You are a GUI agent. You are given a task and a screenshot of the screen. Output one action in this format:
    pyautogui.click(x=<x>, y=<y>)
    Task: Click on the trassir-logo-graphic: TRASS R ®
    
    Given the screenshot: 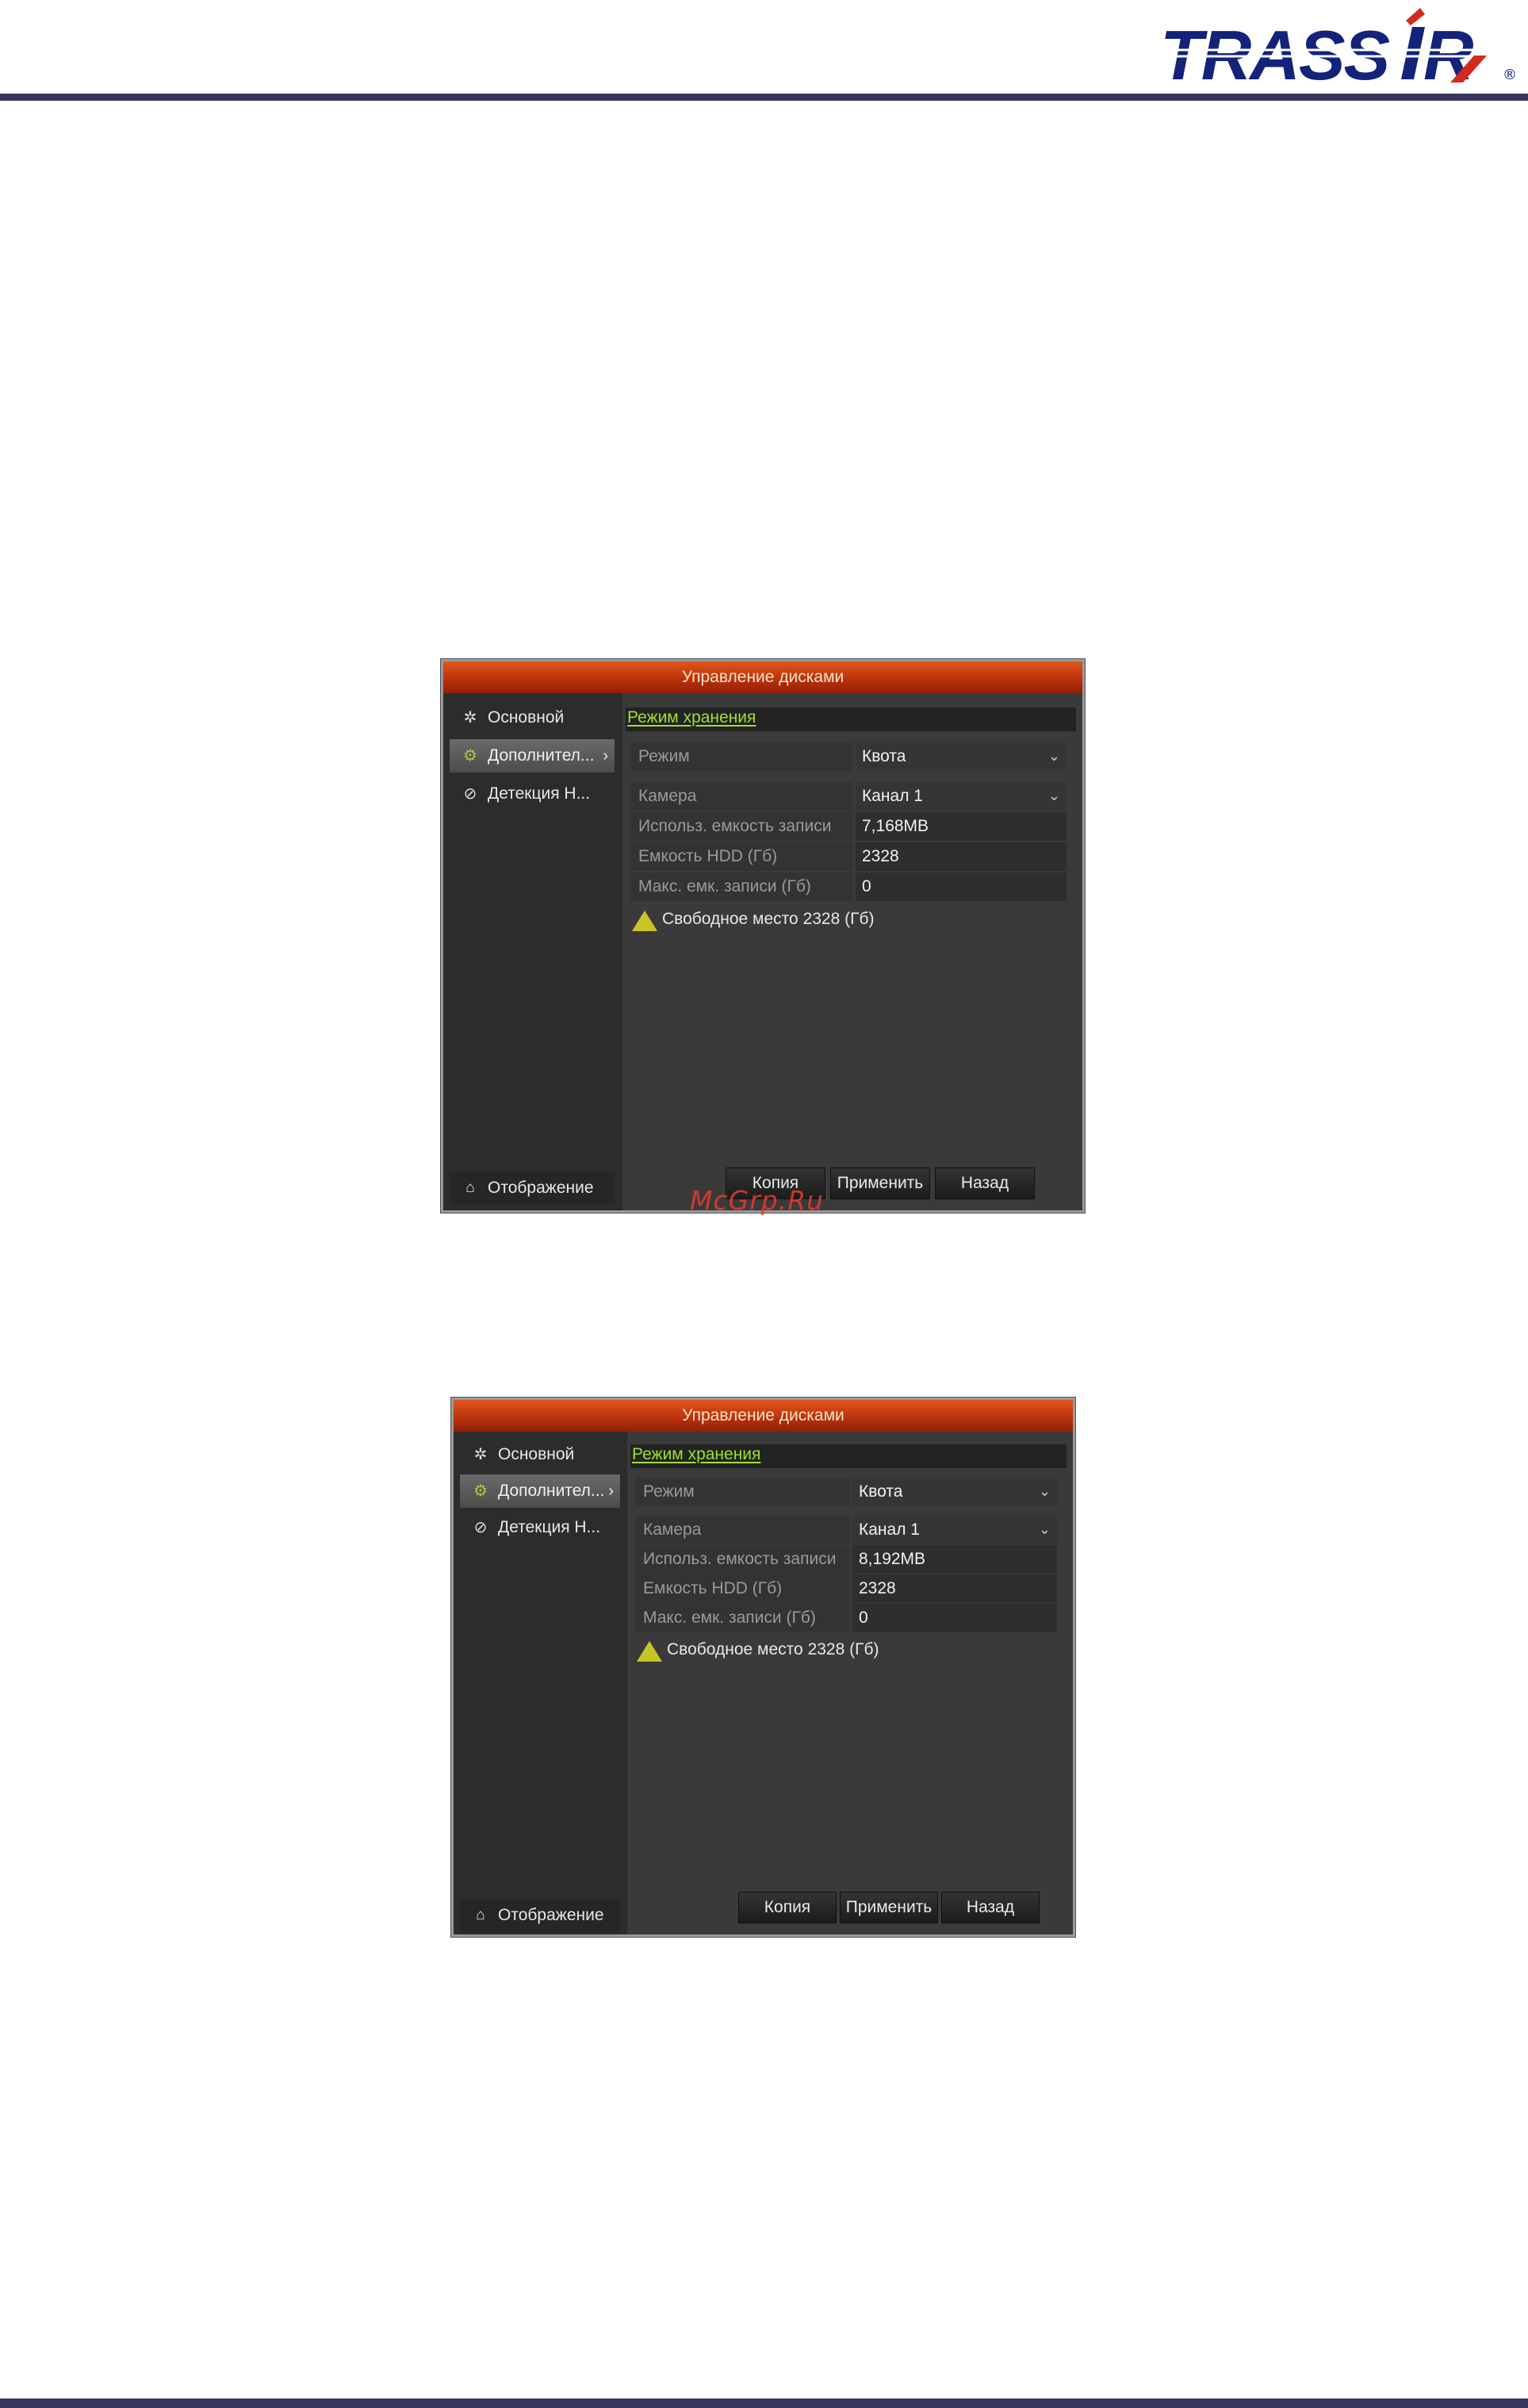 What is the action you would take?
    pyautogui.click(x=1340, y=51)
    